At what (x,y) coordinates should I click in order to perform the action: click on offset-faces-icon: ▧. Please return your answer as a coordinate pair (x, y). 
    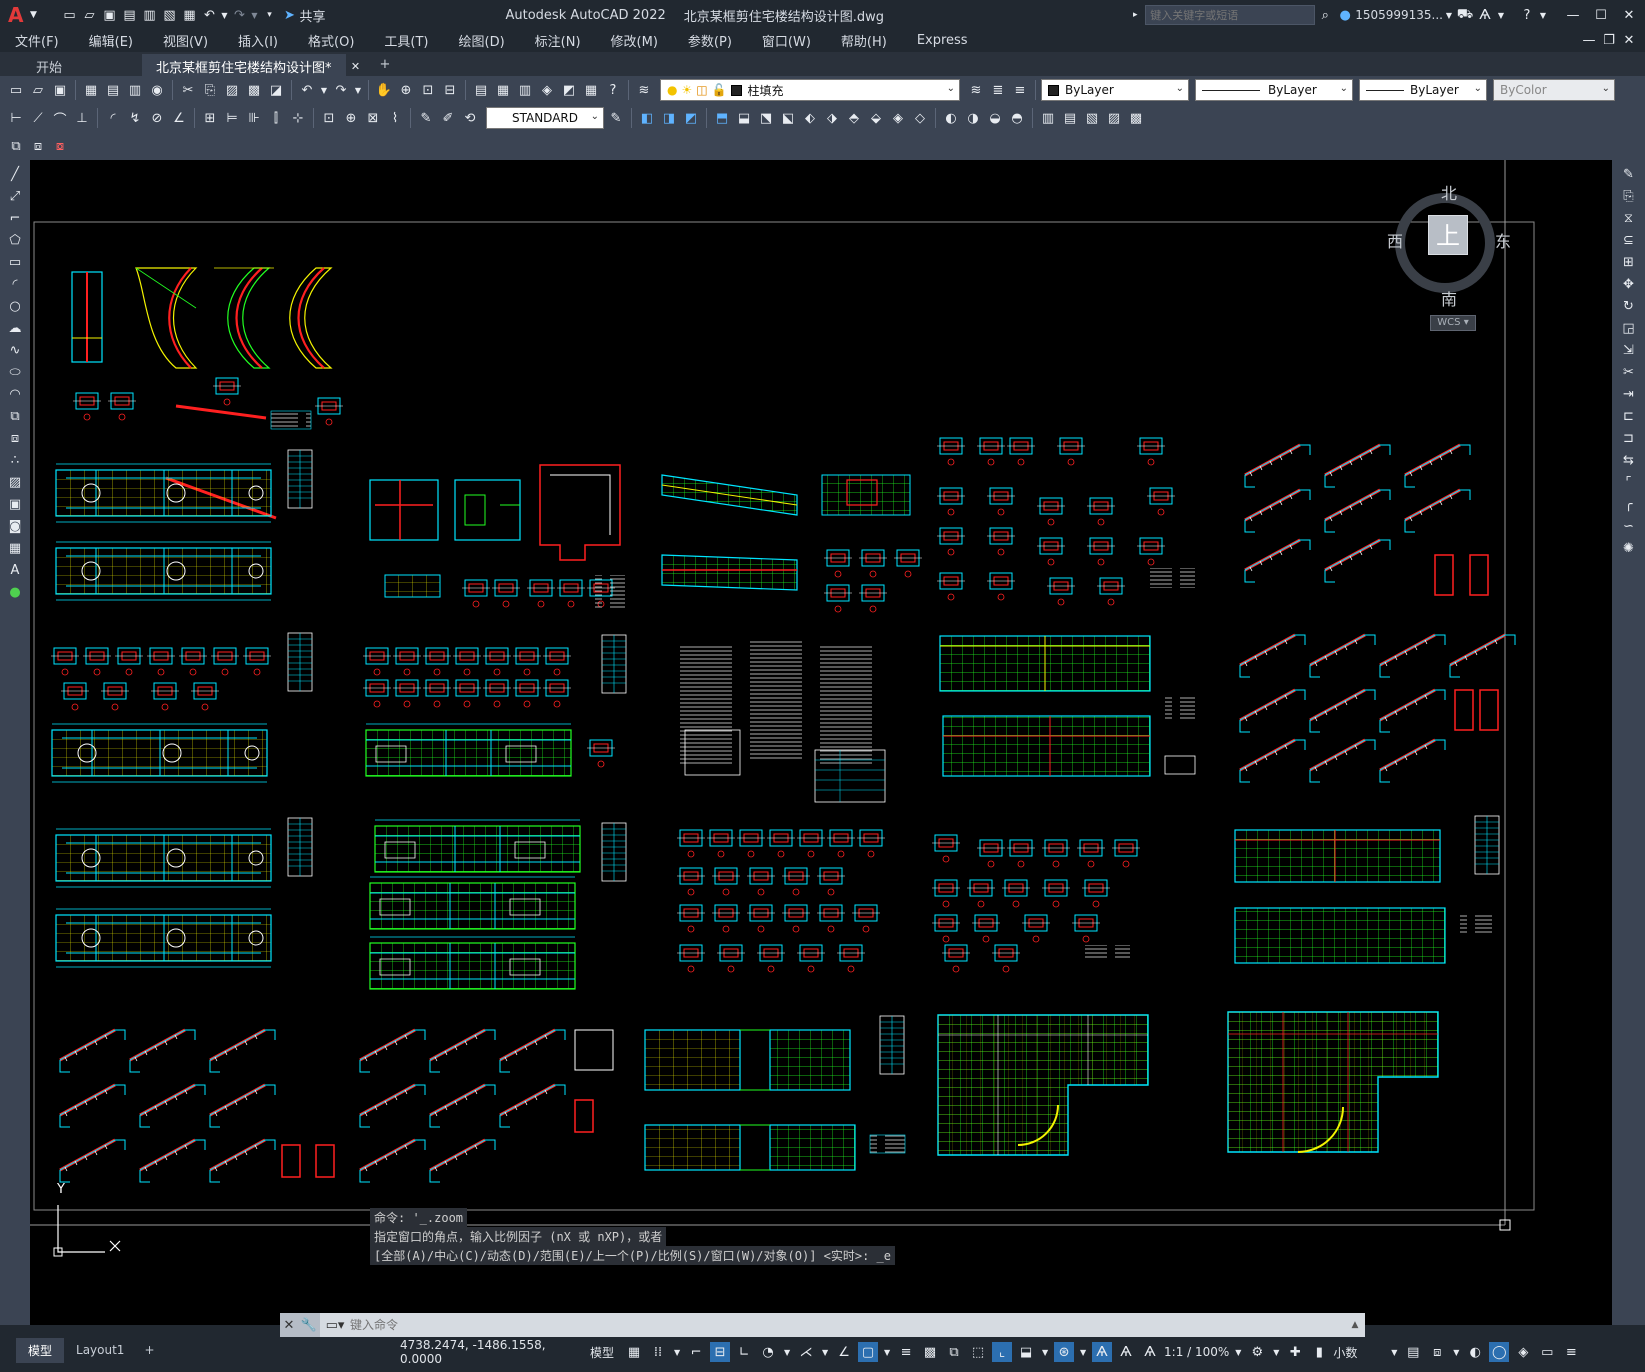
    Looking at the image, I should click on (1092, 118).